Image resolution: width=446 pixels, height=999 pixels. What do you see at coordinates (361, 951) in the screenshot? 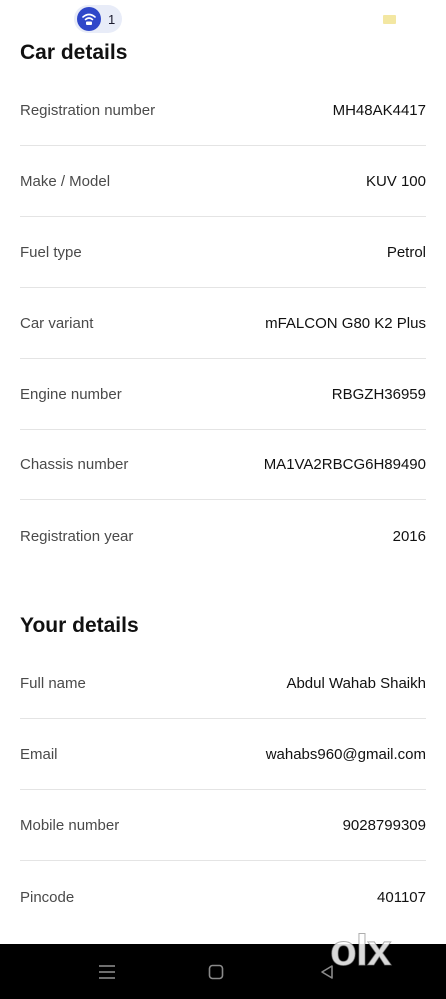
I see `olx-watermark: olx` at bounding box center [361, 951].